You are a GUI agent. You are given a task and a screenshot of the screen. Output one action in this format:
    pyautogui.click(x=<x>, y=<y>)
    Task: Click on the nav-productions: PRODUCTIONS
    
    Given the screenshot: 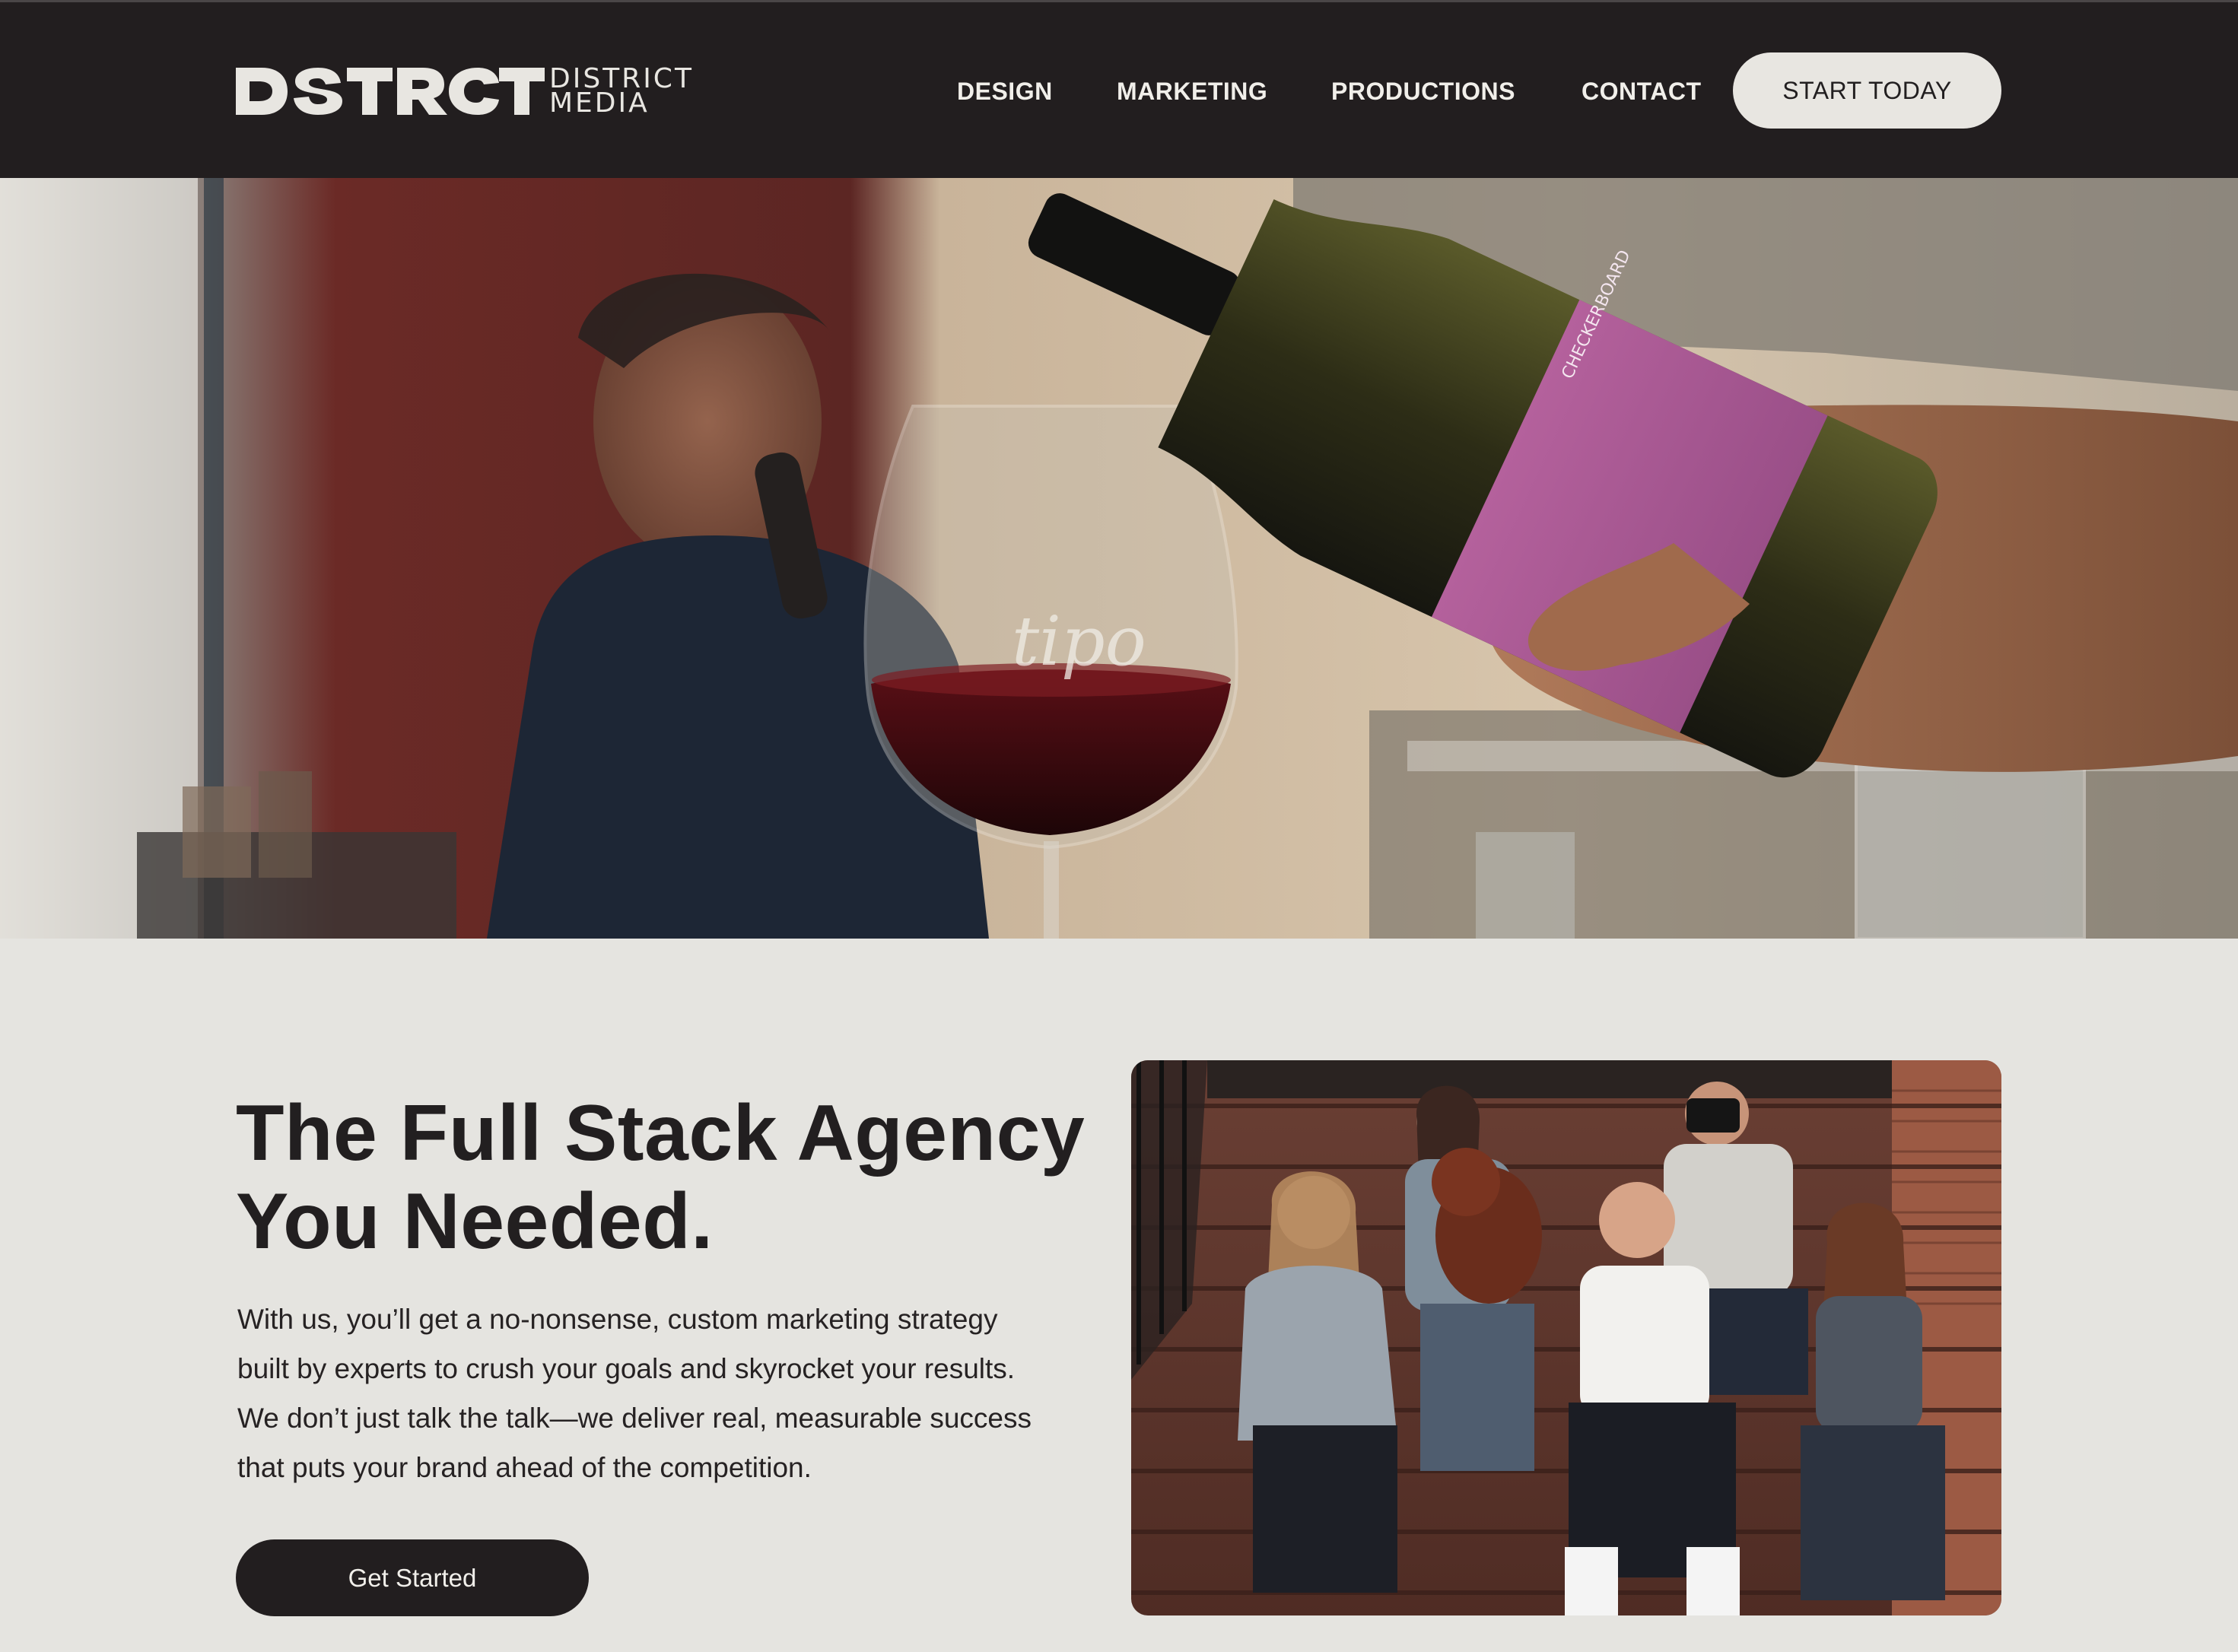 What is the action you would take?
    pyautogui.click(x=1423, y=91)
    